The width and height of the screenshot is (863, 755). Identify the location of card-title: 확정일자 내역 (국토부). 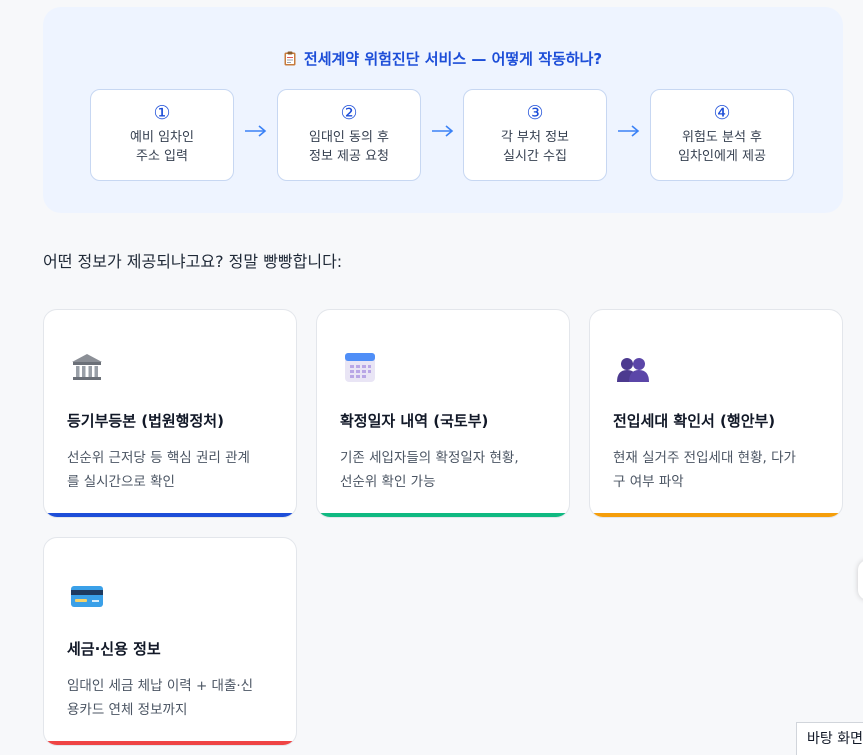
(414, 421).